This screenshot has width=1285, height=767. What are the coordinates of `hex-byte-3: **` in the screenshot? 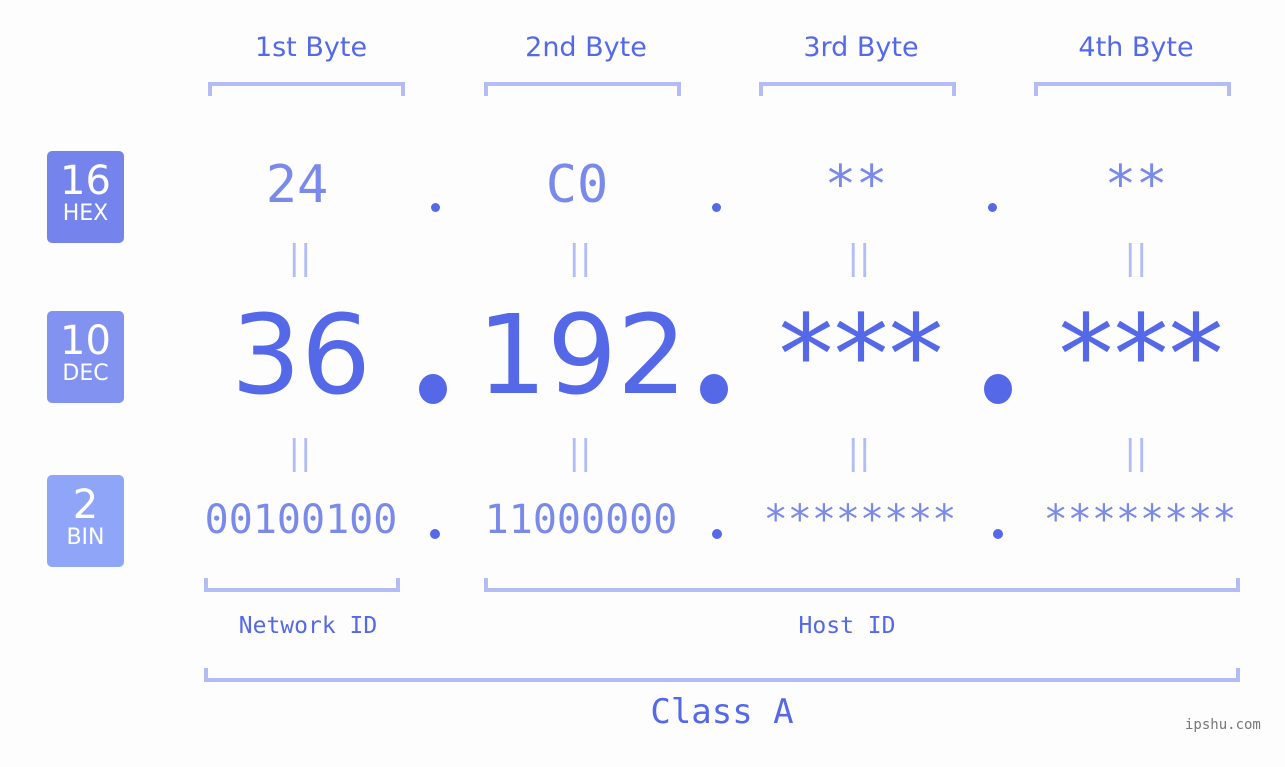 It's located at (856, 185).